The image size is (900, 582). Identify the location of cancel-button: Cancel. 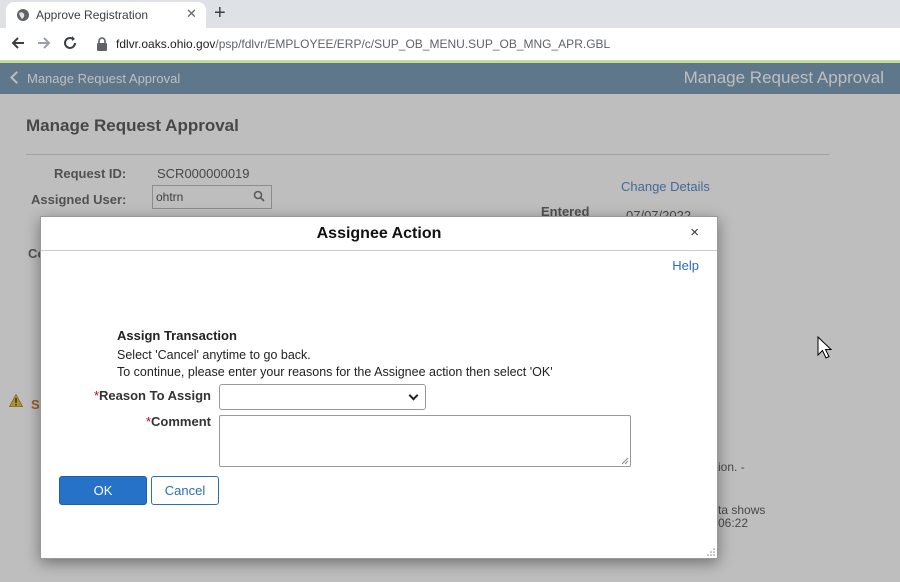
(185, 490).